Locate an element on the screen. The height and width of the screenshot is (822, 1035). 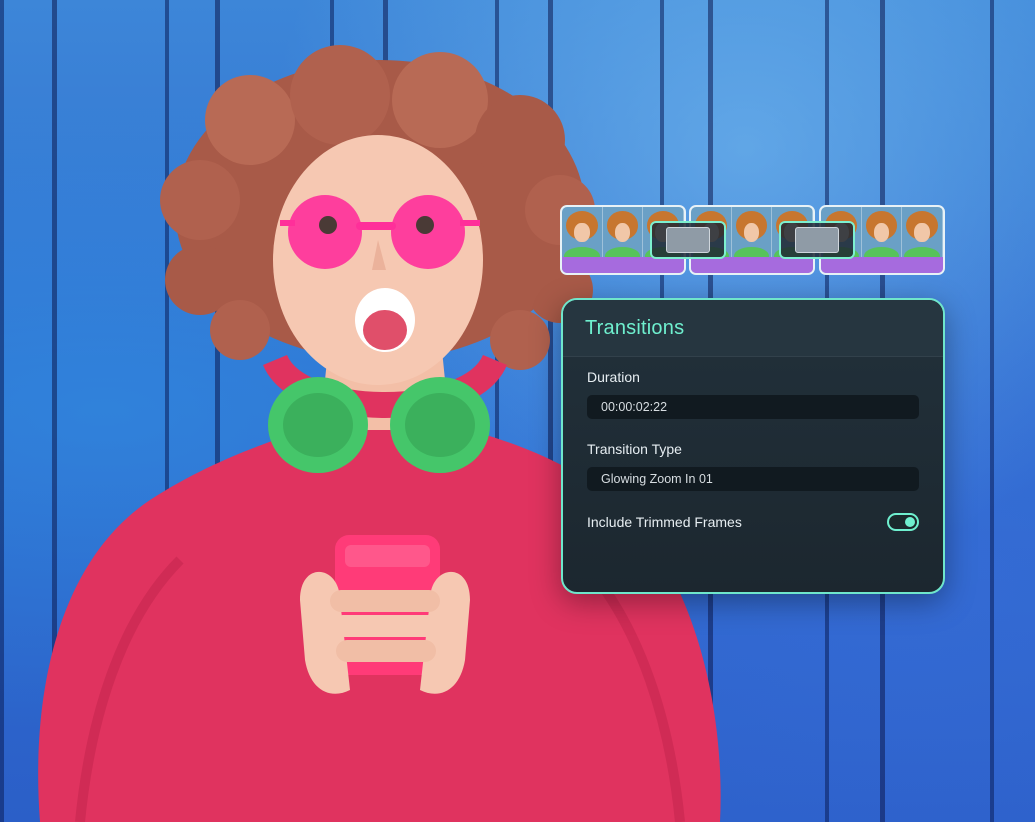
clip-timeline is located at coordinates (754, 241).